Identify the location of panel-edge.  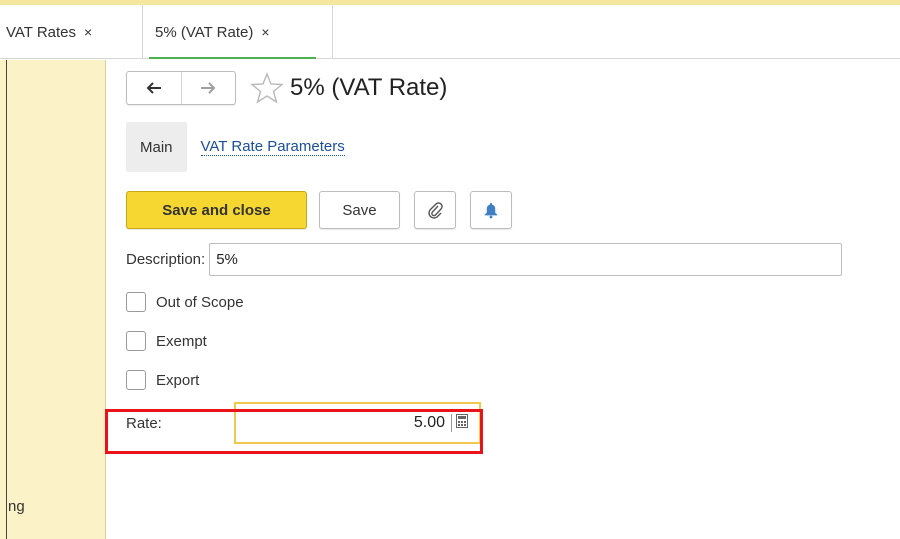
(6, 299).